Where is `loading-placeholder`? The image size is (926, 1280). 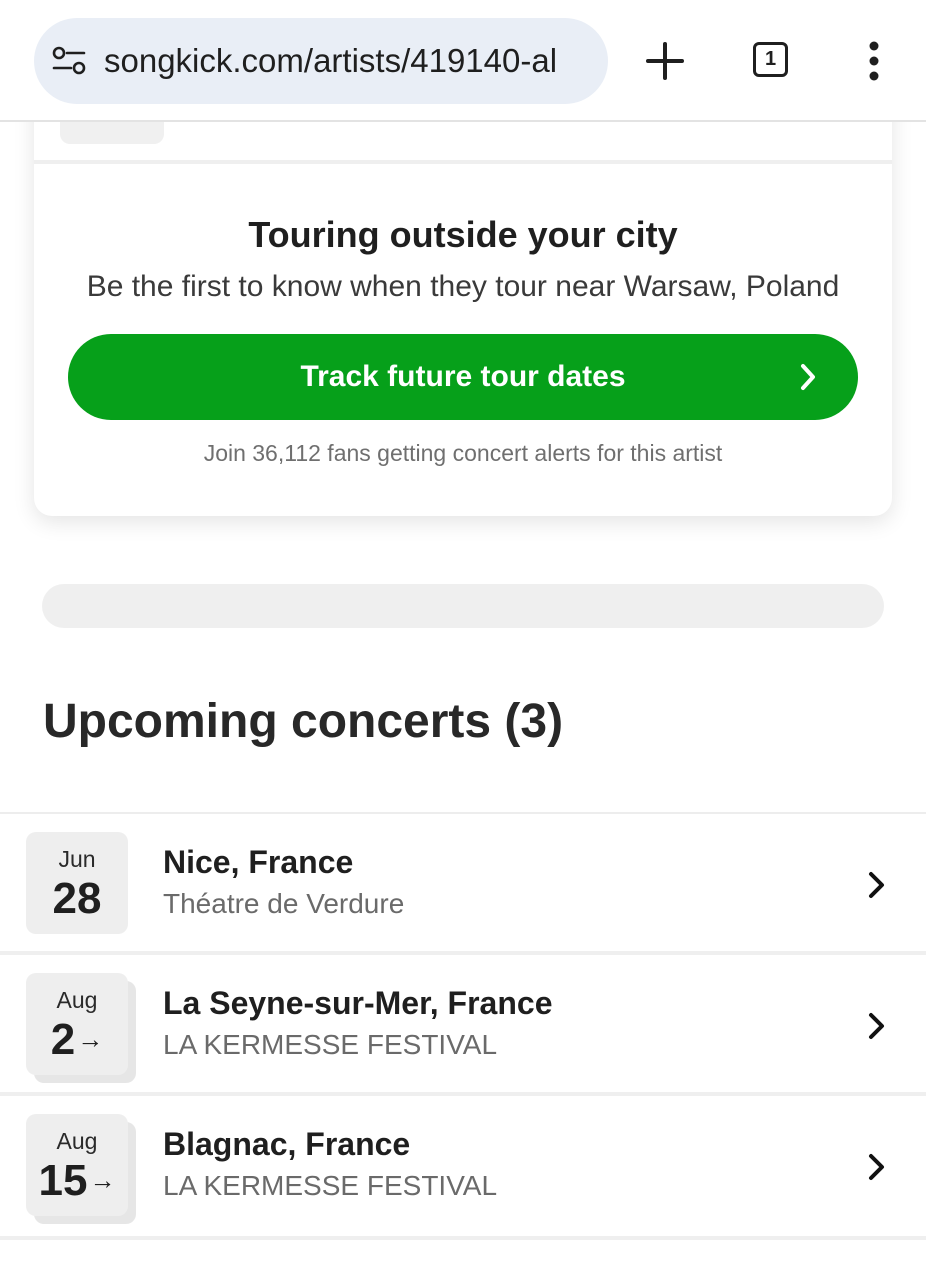 loading-placeholder is located at coordinates (463, 606).